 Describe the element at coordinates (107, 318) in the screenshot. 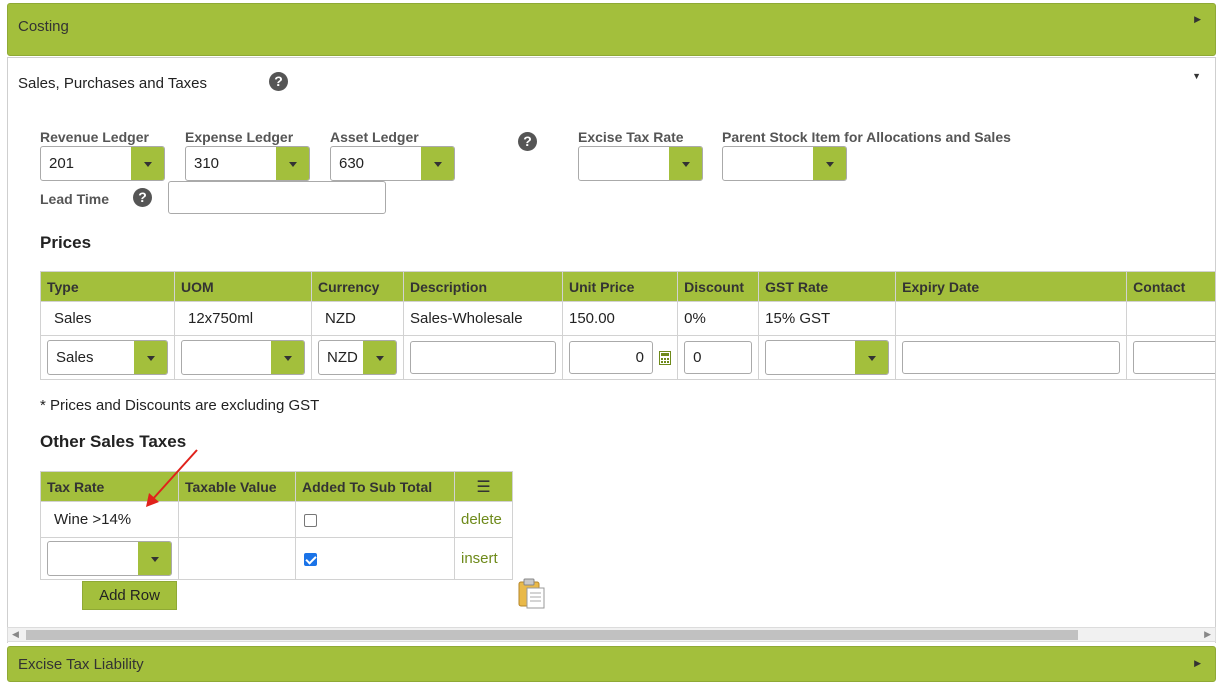

I see `table-cell: Sales` at that location.